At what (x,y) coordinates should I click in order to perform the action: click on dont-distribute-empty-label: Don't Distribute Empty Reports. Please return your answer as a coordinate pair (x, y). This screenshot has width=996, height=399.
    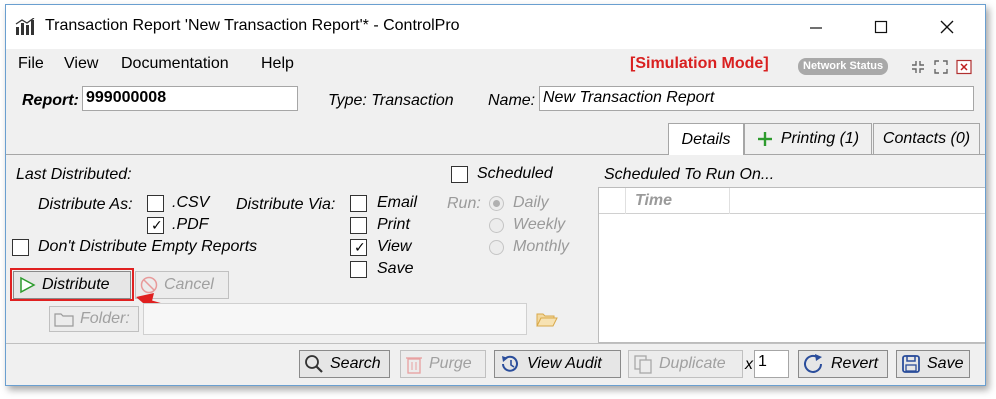
    Looking at the image, I should click on (148, 246).